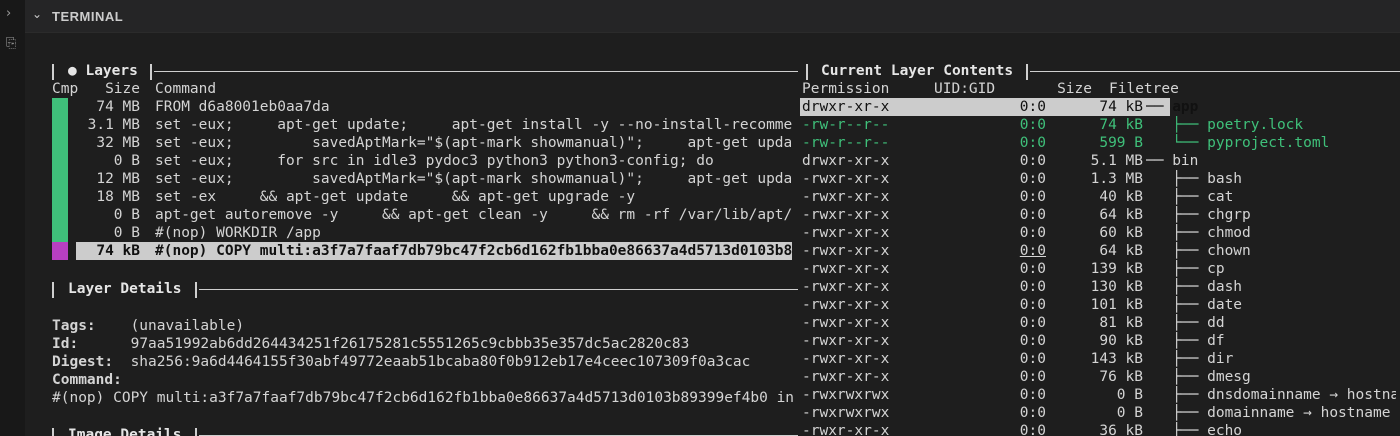 The image size is (1400, 436). I want to click on filetree-row: -rwxr-xr-x 0:0 60 kB ├── chmod, so click(1100, 233).